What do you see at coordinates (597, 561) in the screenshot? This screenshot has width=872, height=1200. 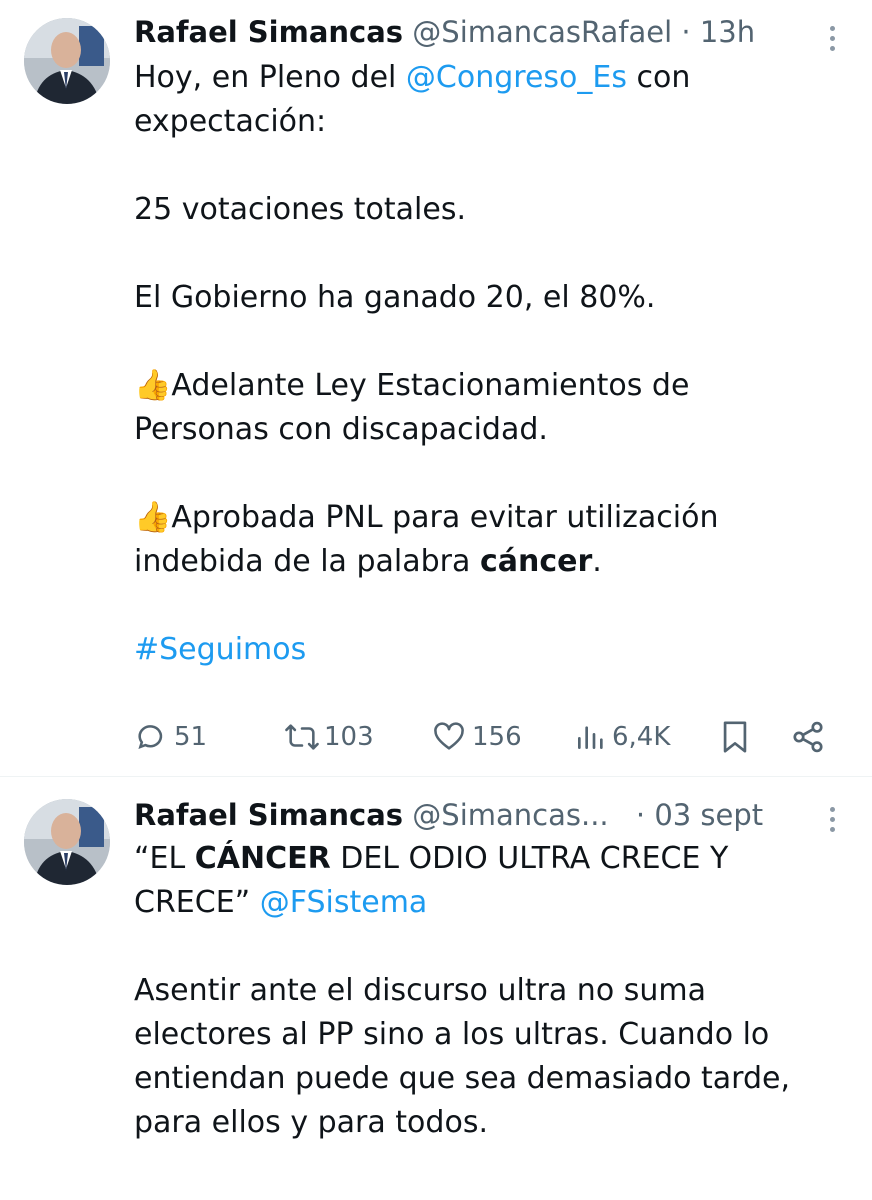 I see `text-span: .` at bounding box center [597, 561].